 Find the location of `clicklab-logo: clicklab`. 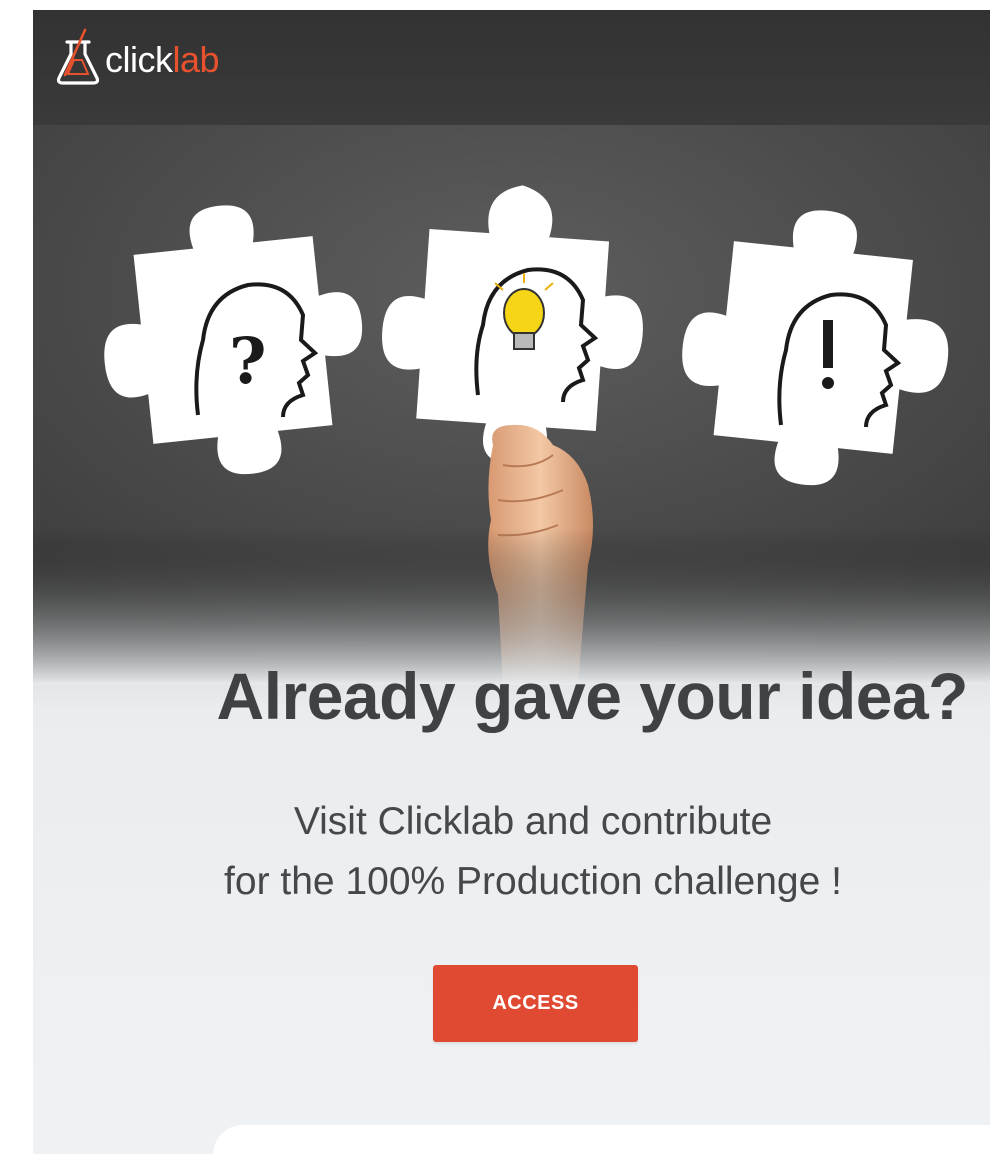

clicklab-logo: clicklab is located at coordinates (137, 57).